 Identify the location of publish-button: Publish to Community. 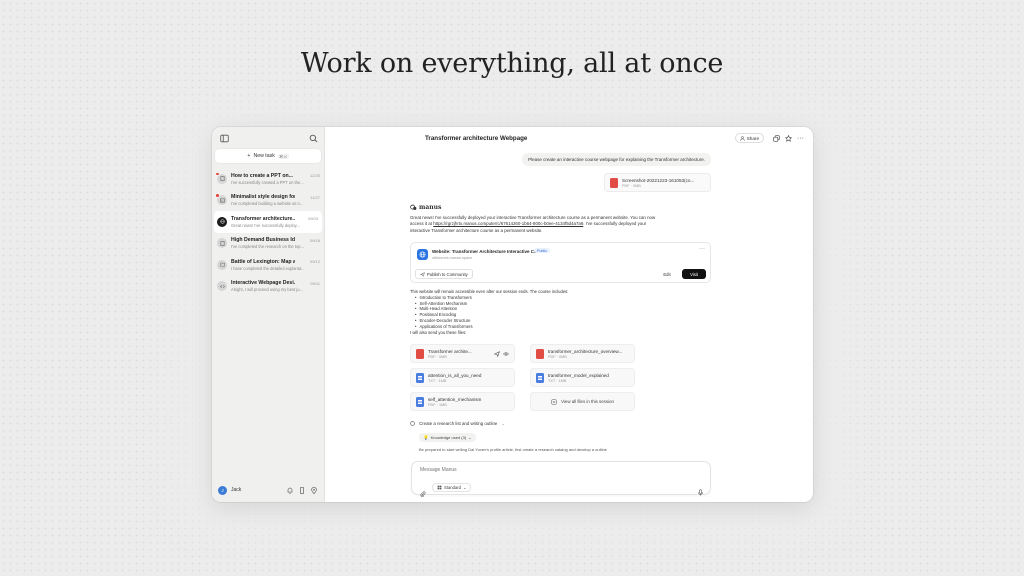
(444, 274).